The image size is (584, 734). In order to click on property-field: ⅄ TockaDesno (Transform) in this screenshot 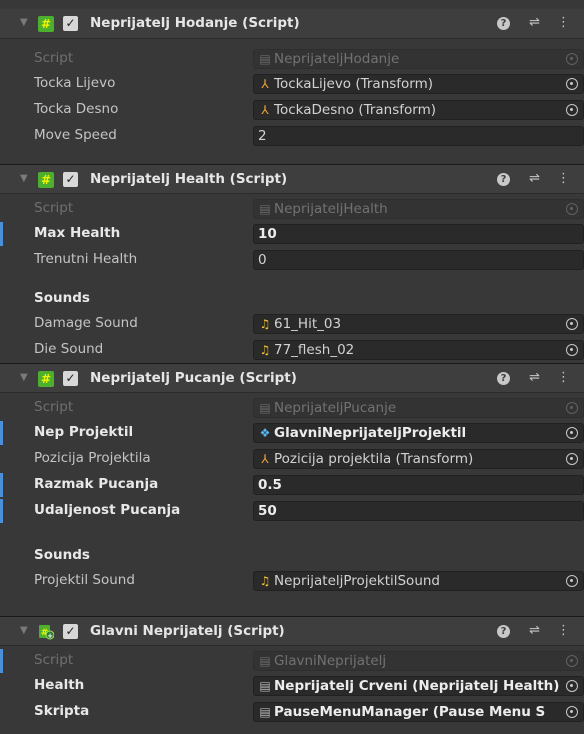, I will do `click(418, 110)`.